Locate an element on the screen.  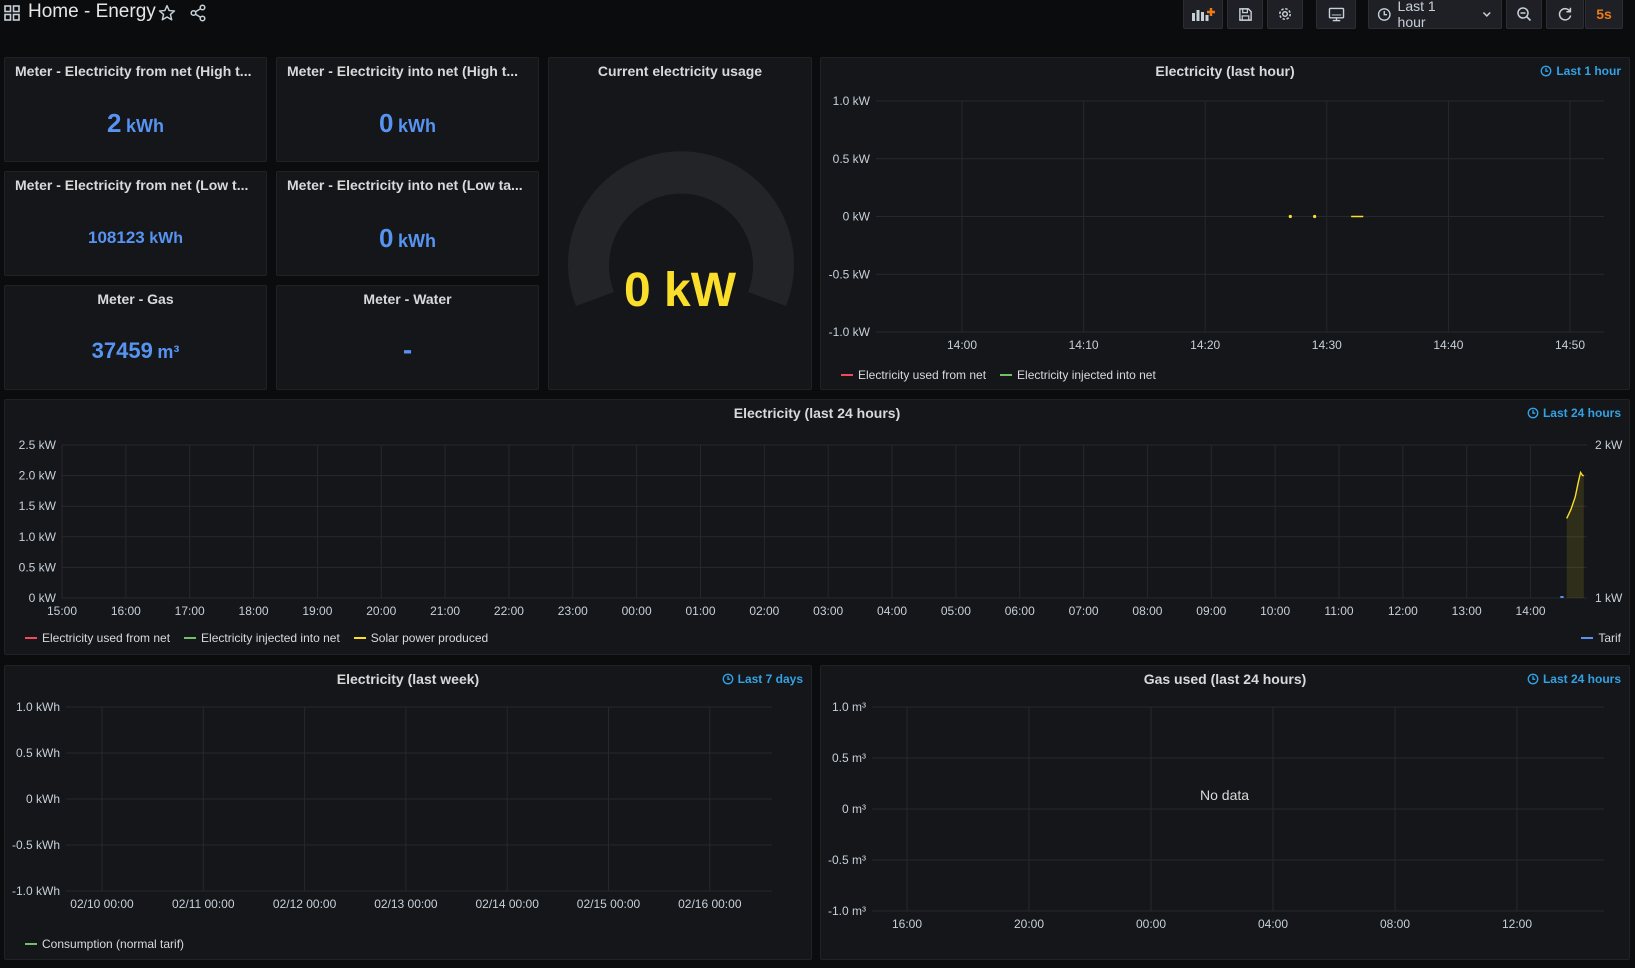
y-tick-label: -0.5 kWh is located at coordinates (36, 845).